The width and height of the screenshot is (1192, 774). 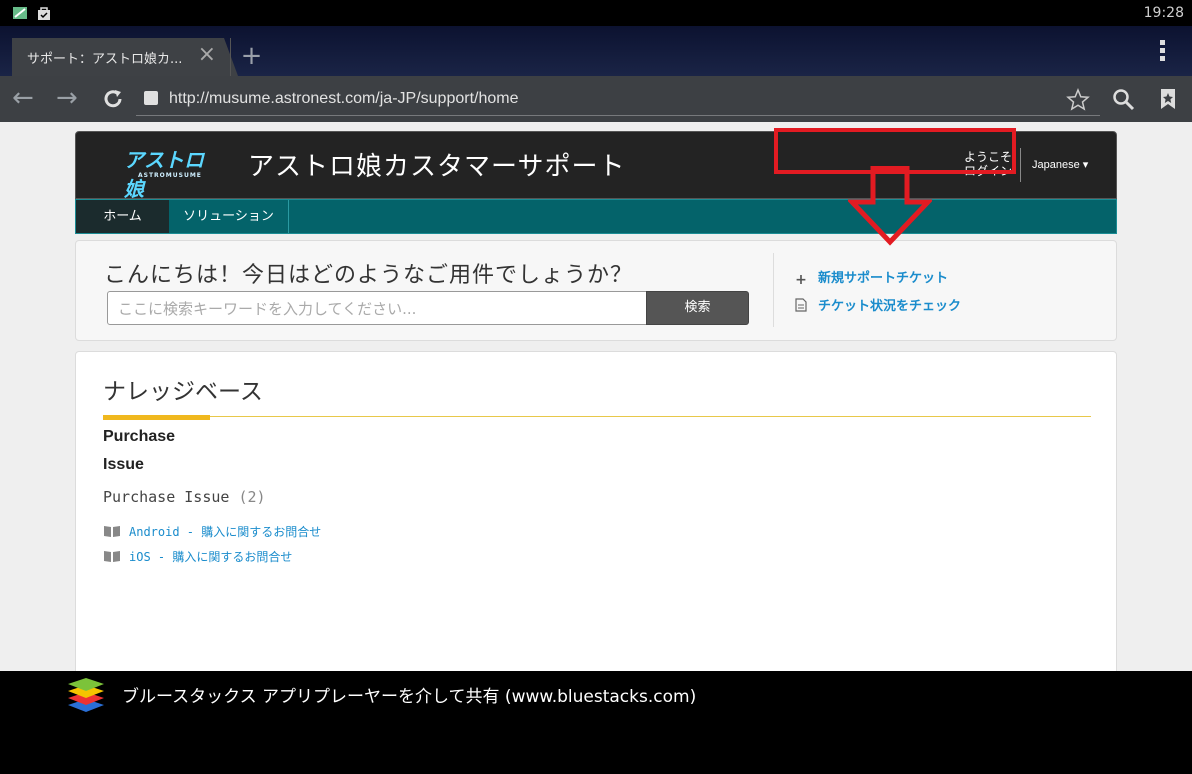 I want to click on clock: 19:28, so click(x=1163, y=13).